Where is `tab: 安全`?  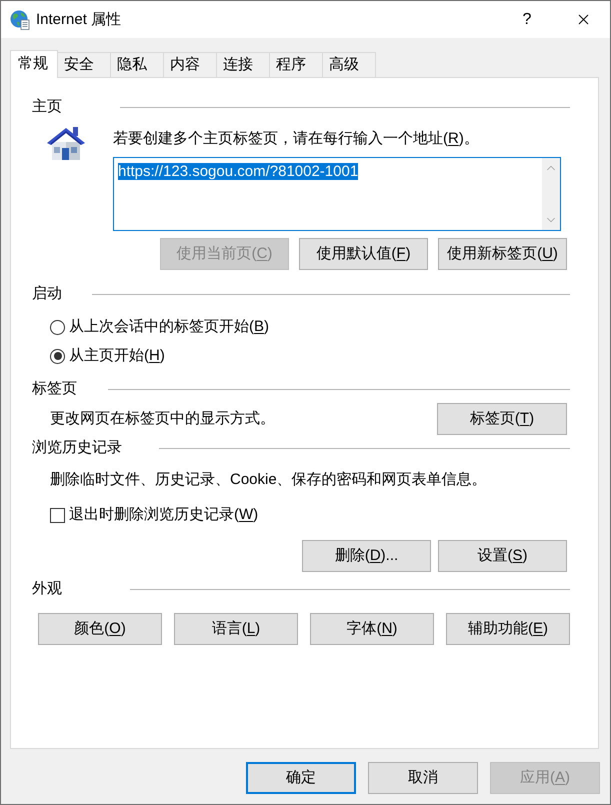 tab: 安全 is located at coordinates (84, 64).